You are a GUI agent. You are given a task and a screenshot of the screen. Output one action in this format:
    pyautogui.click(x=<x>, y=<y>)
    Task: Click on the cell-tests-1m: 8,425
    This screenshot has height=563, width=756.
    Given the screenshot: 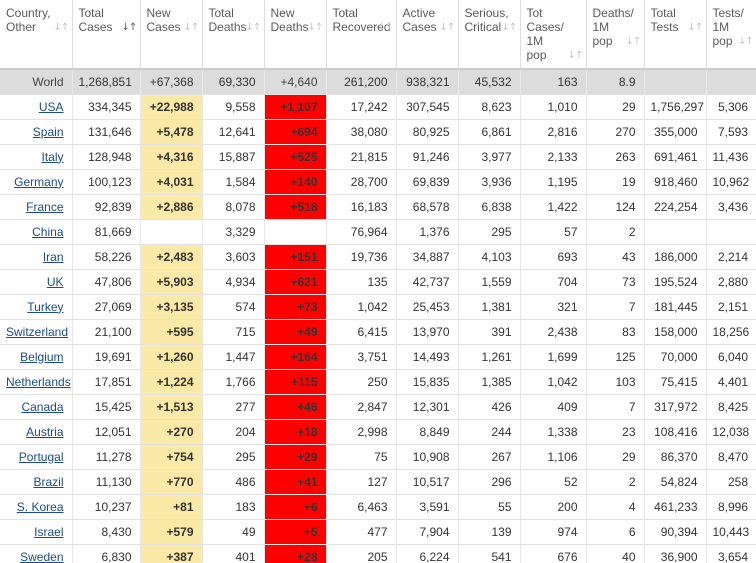 What is the action you would take?
    pyautogui.click(x=731, y=407)
    